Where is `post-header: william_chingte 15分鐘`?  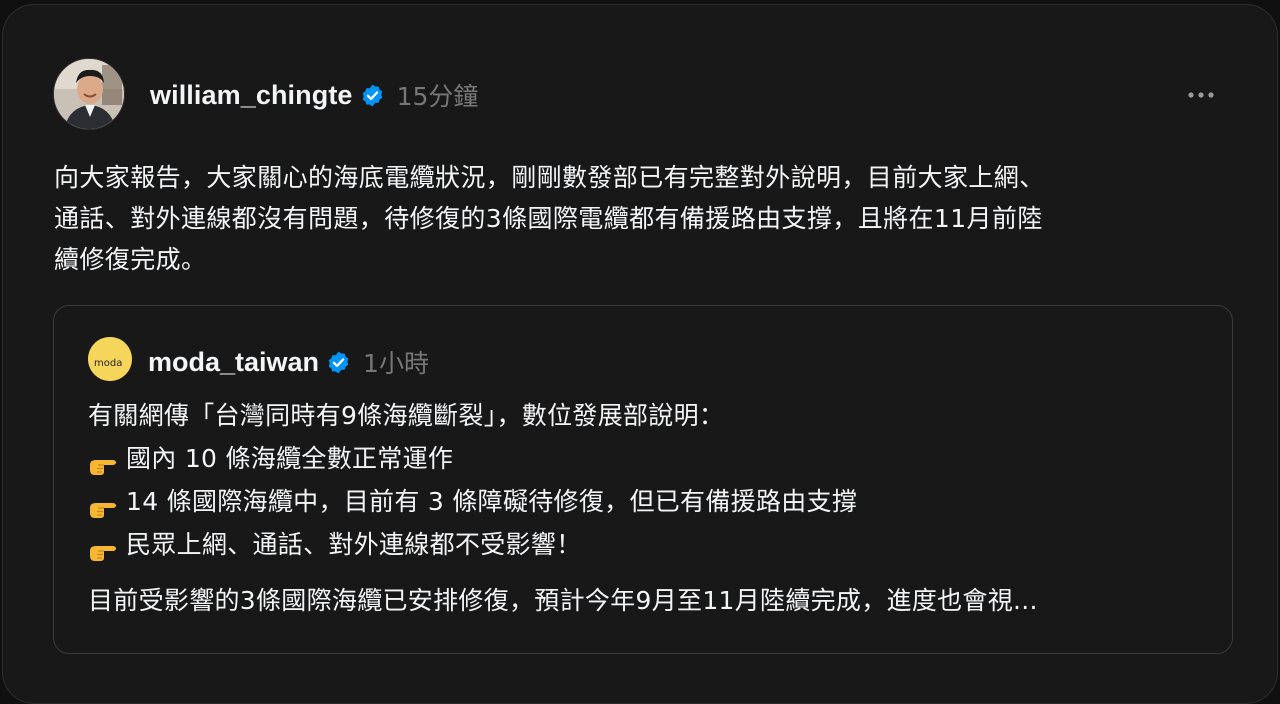
post-header: william_chingte 15分鐘 is located at coordinates (314, 95).